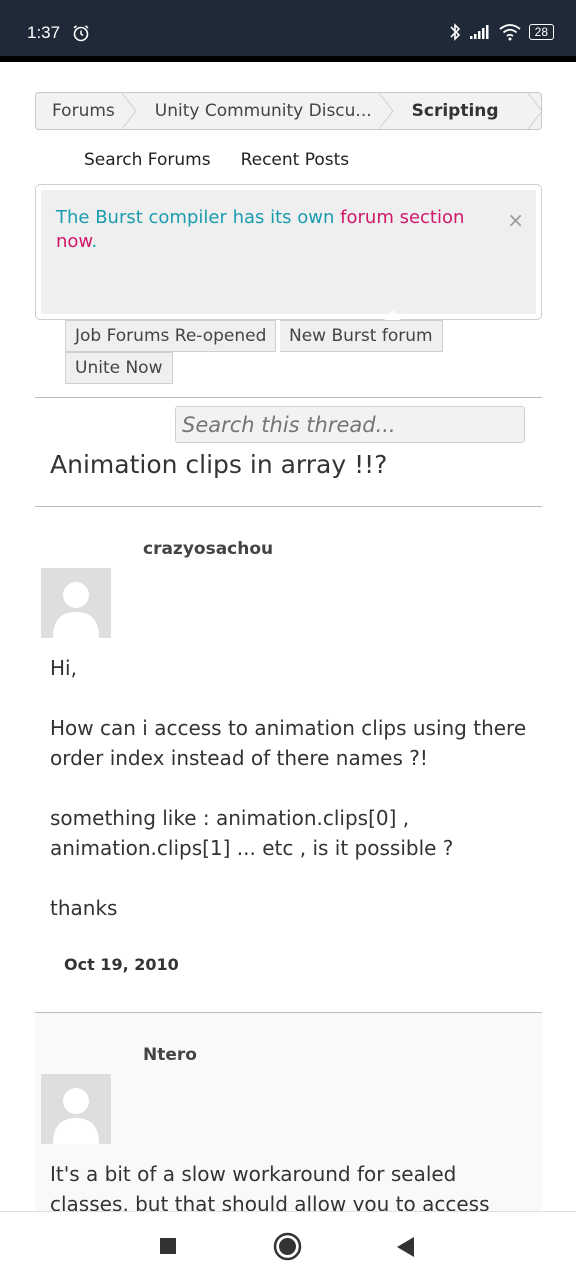 This screenshot has width=576, height=1281. What do you see at coordinates (361, 336) in the screenshot?
I see `tab-new-burst-forum: New Burst forum` at bounding box center [361, 336].